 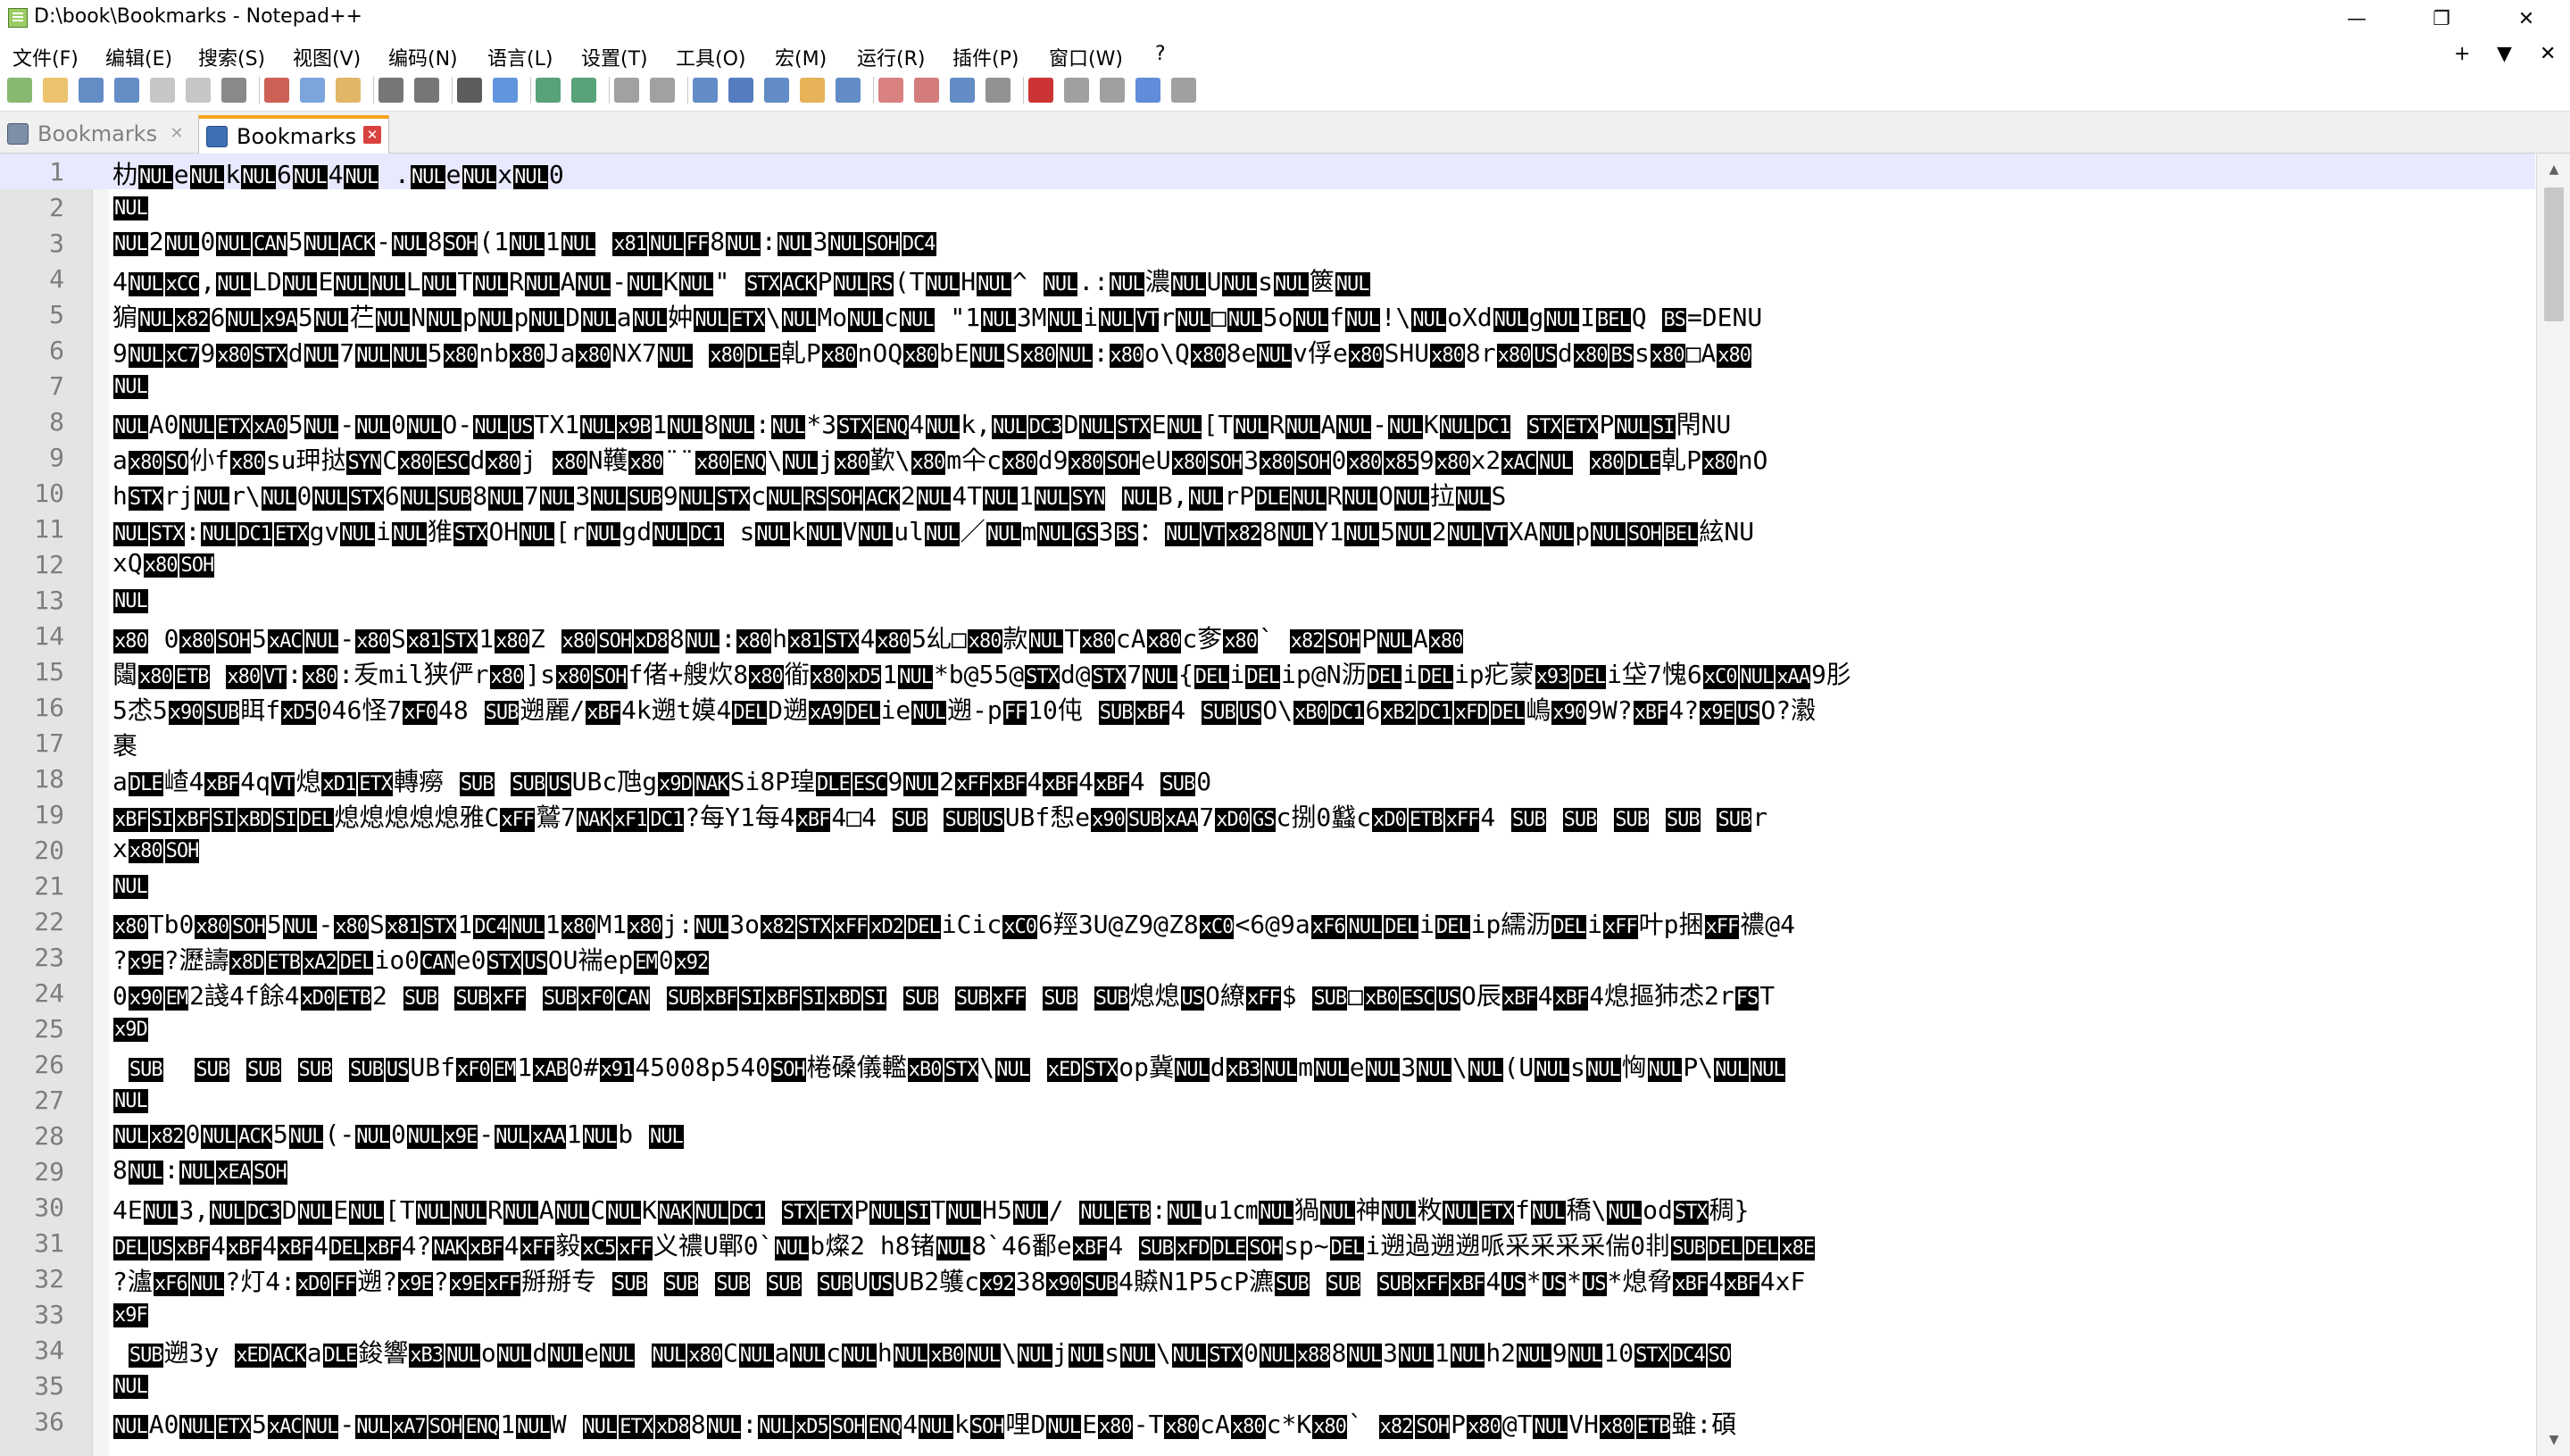 I want to click on menu-item-11: 窗口(W), so click(x=1086, y=57).